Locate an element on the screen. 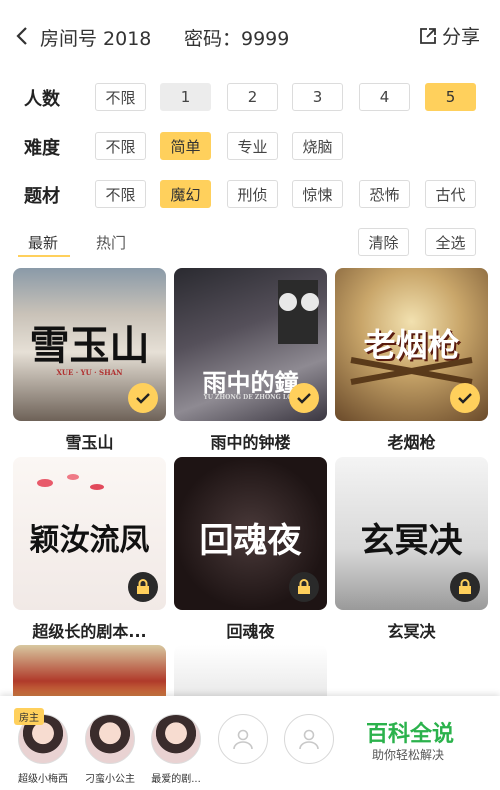  chip-theme-any: 不限 is located at coordinates (120, 194).